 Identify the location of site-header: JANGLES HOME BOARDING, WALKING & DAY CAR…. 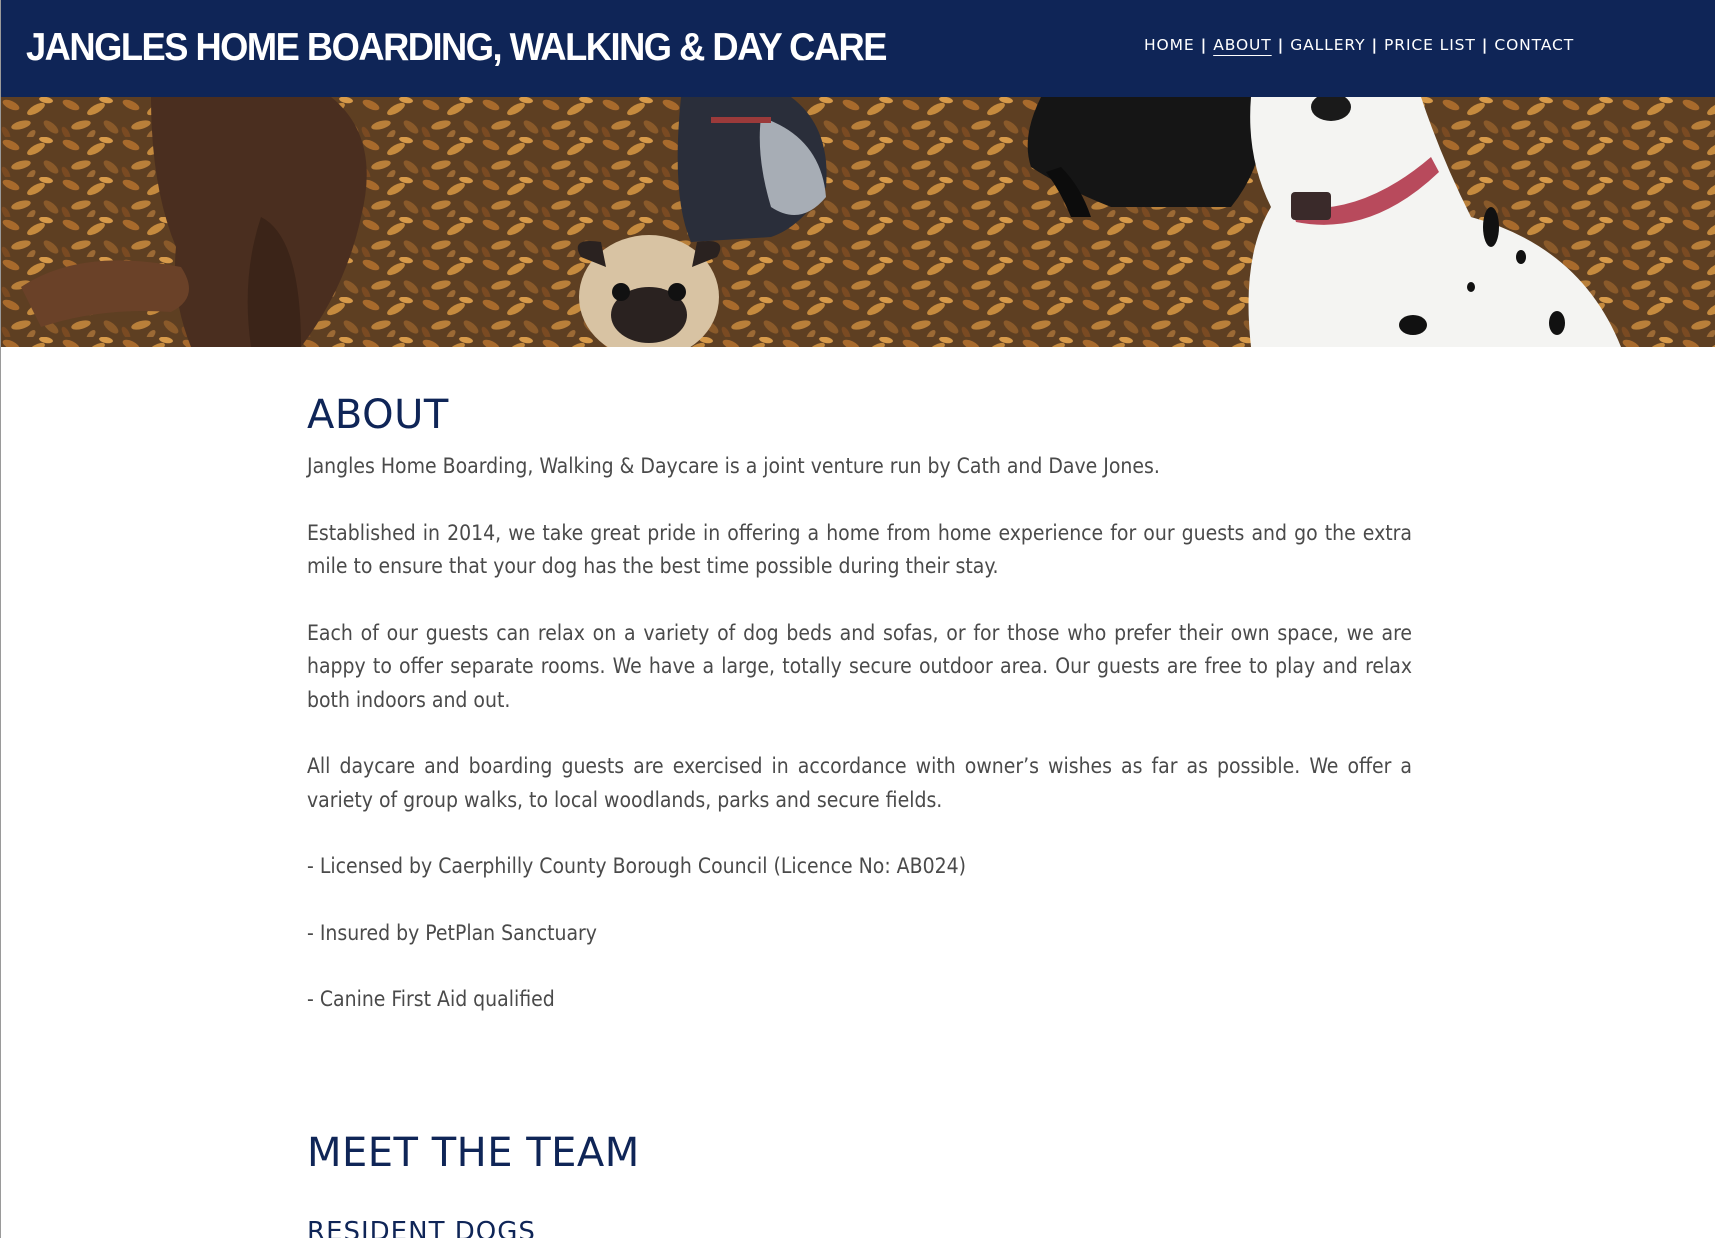
(858, 48).